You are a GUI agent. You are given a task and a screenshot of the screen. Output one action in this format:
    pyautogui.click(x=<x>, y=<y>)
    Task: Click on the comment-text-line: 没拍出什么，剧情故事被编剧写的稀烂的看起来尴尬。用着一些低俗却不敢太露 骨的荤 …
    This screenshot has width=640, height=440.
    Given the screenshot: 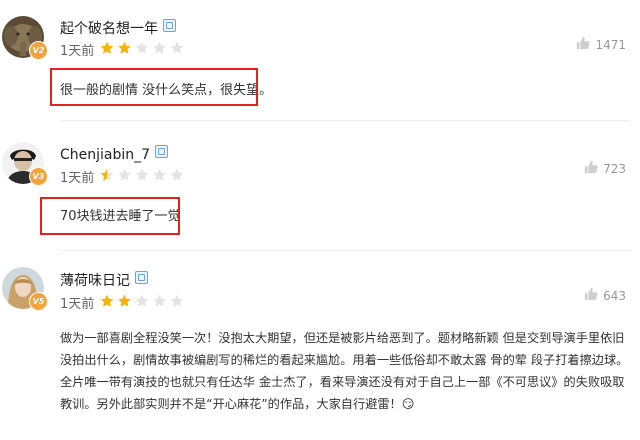 What is the action you would take?
    pyautogui.click(x=344, y=360)
    